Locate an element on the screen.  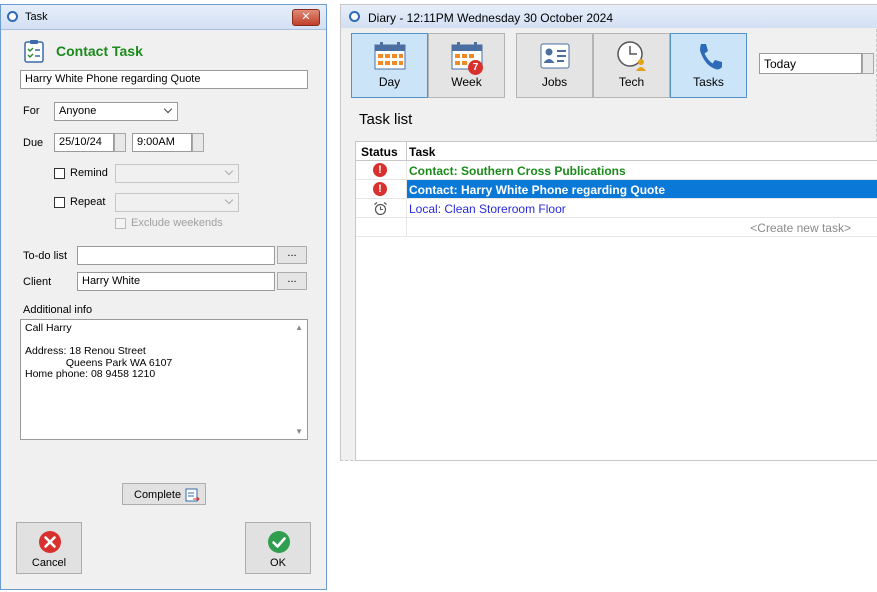
tech-view-button: Tech is located at coordinates (631, 65).